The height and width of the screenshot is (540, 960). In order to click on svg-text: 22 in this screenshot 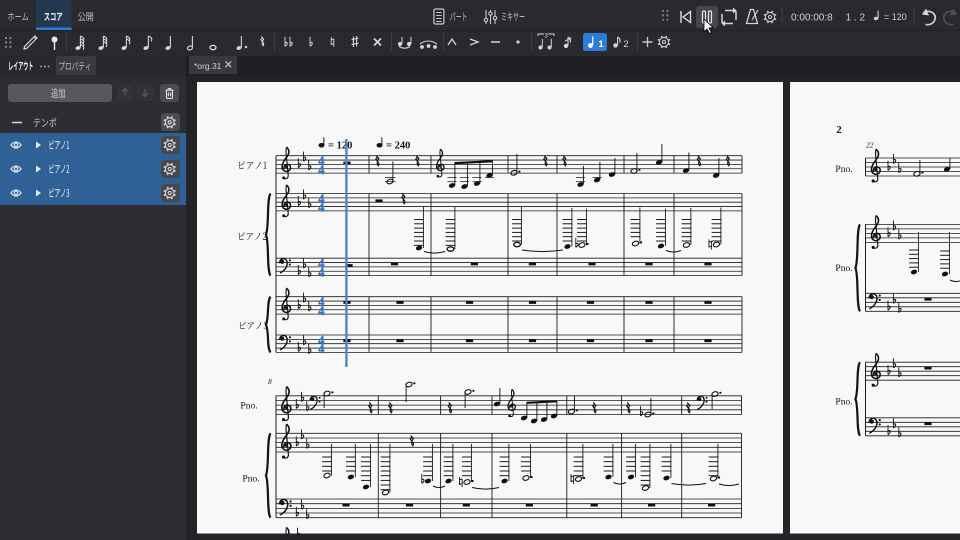, I will do `click(870, 145)`.